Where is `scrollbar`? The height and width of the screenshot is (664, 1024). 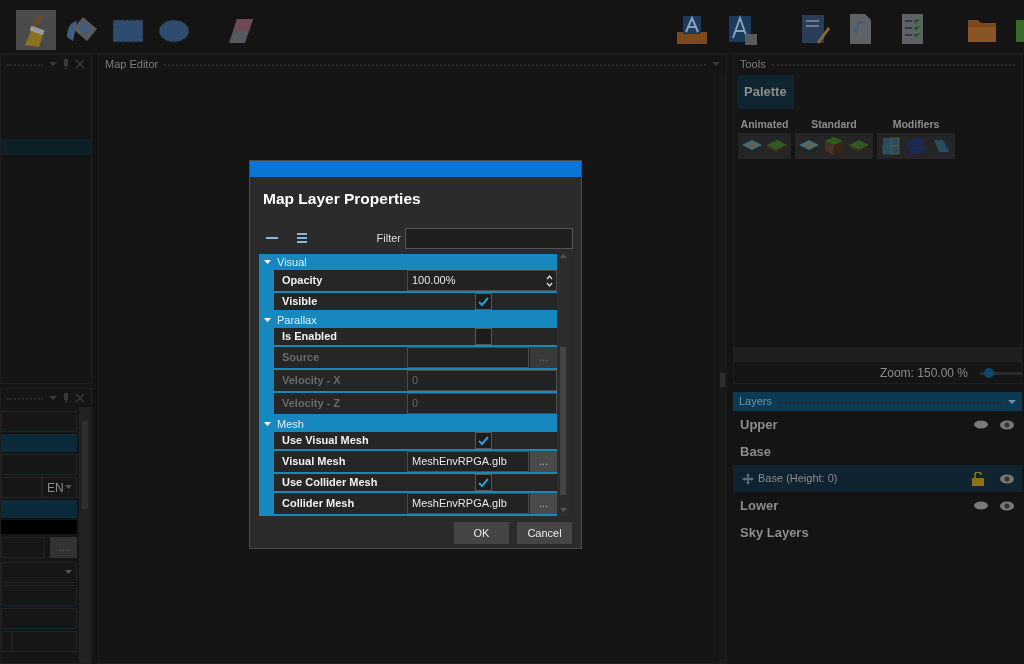
scrollbar is located at coordinates (85, 535).